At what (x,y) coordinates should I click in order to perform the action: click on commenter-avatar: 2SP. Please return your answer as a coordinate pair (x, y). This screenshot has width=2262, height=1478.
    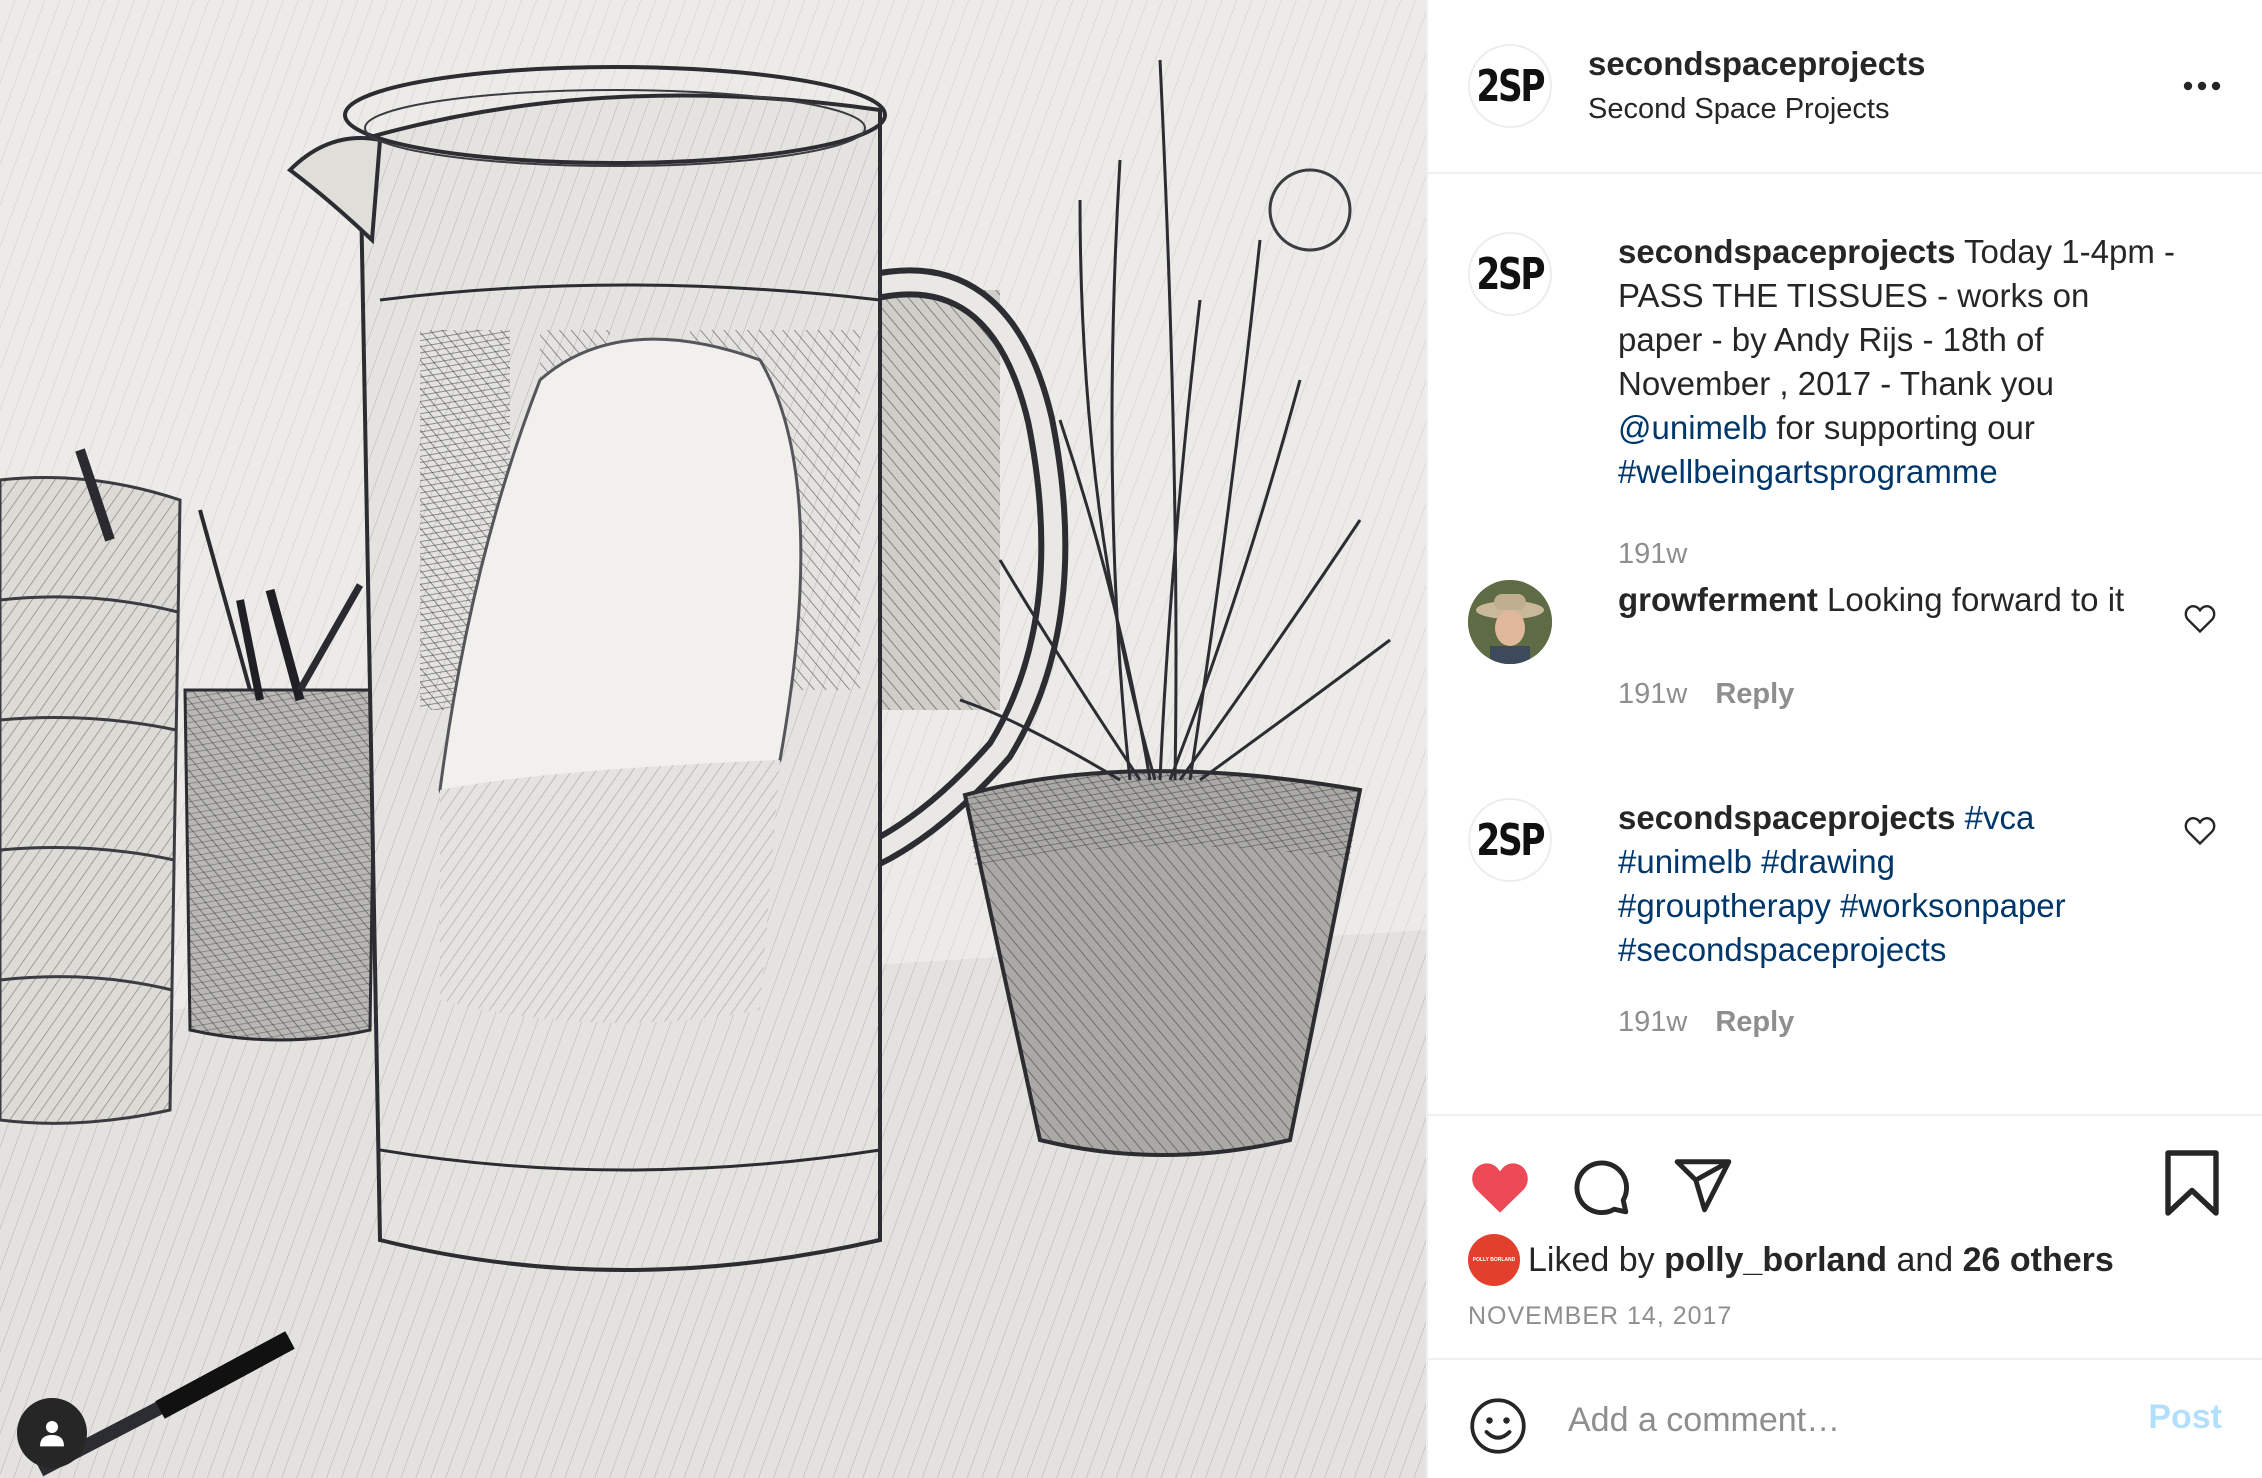
    Looking at the image, I should click on (1510, 840).